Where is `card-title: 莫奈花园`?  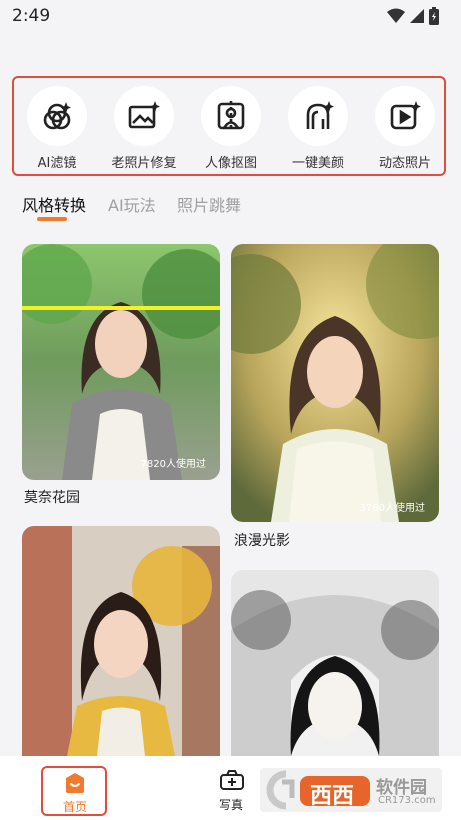
card-title: 莫奈花园 is located at coordinates (52, 498).